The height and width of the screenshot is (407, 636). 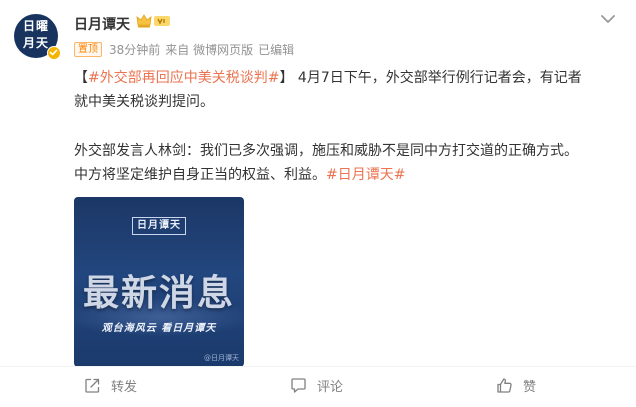 What do you see at coordinates (81, 78) in the screenshot?
I see `bracket-open: 【` at bounding box center [81, 78].